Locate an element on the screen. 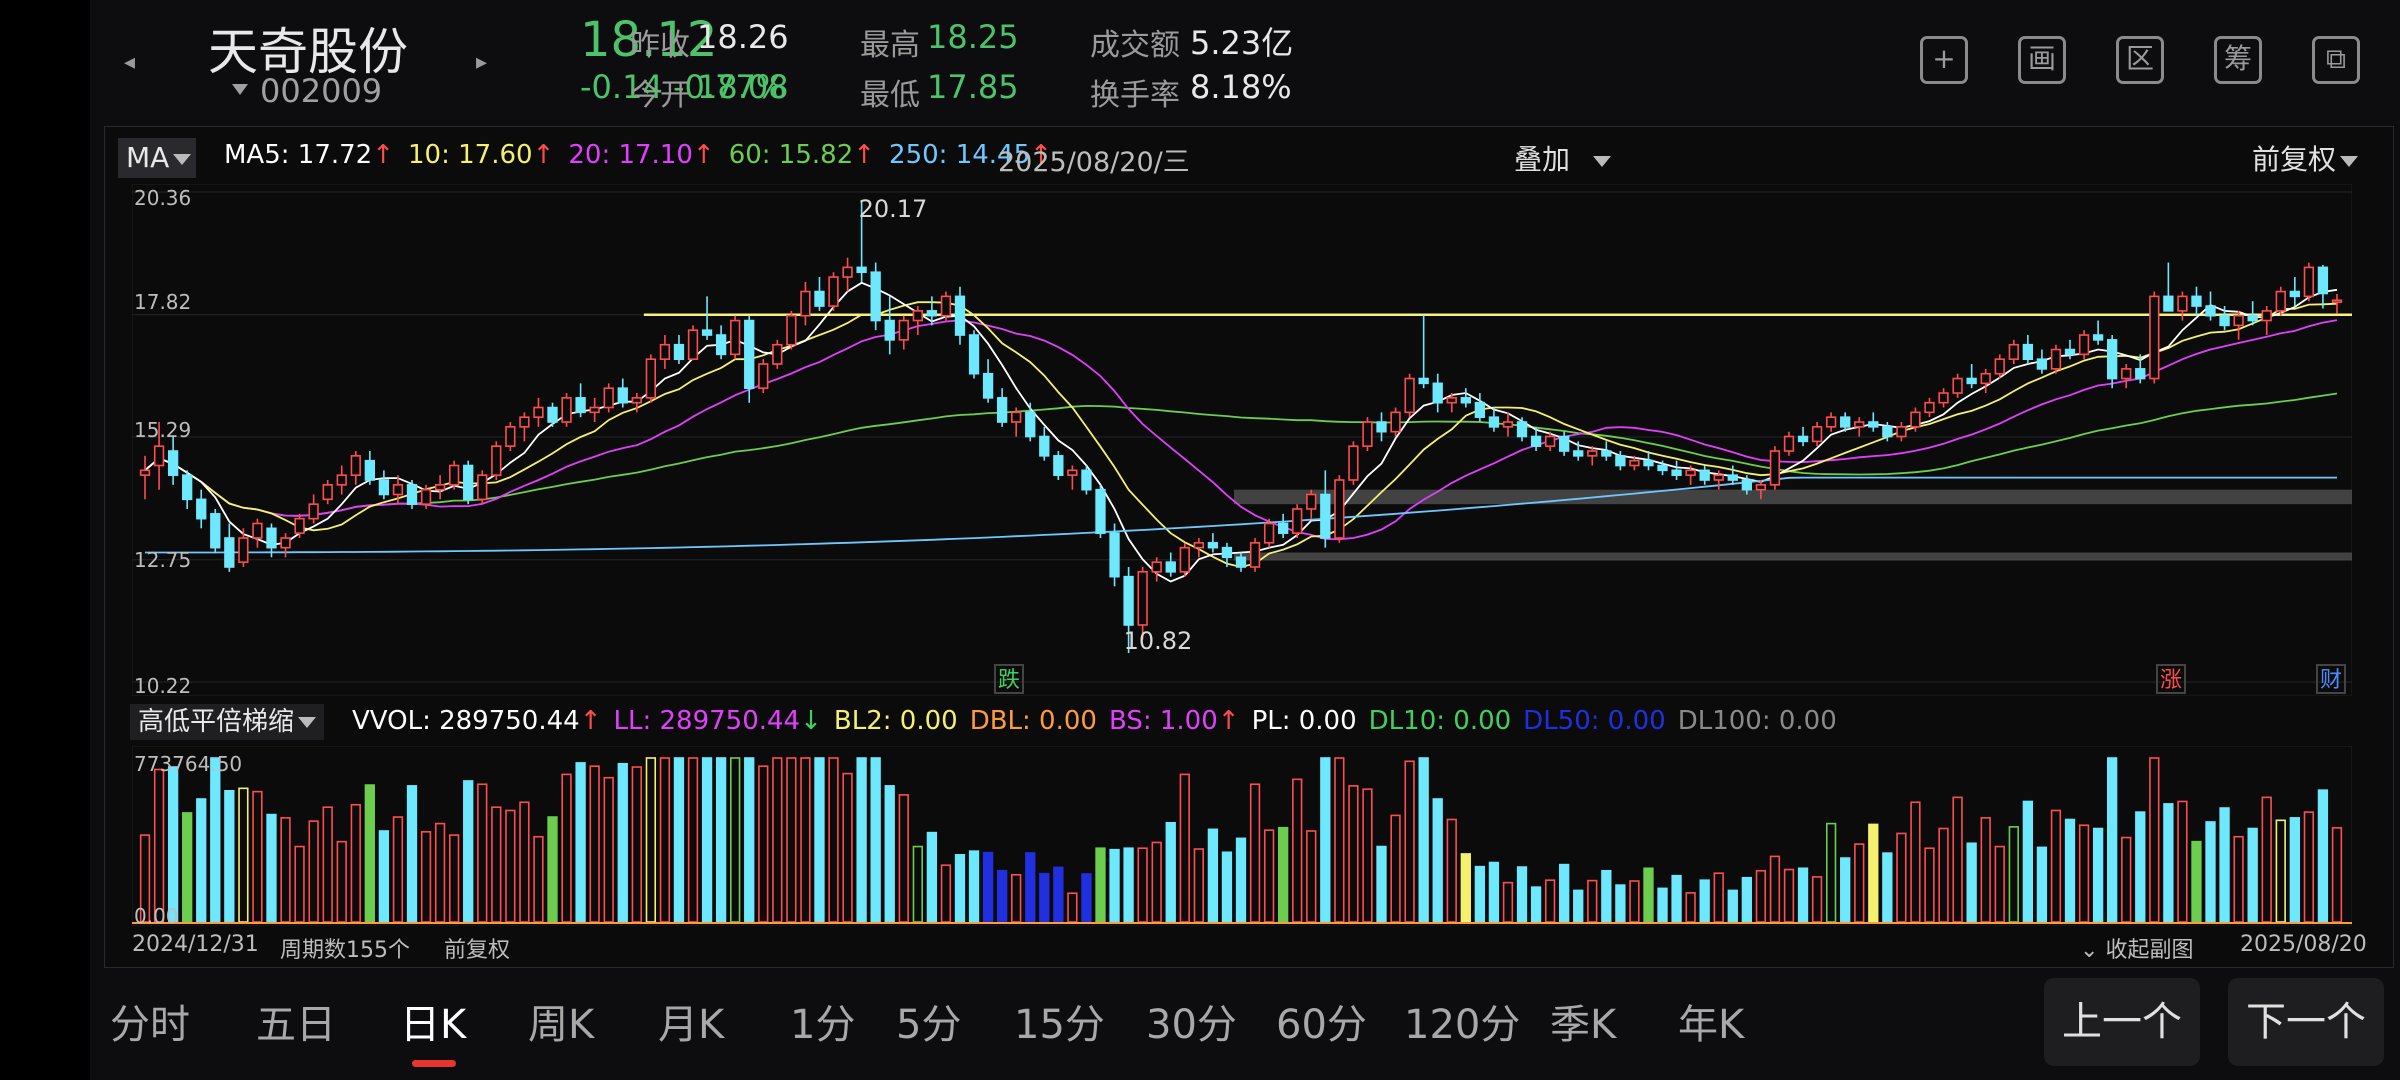 The height and width of the screenshot is (1080, 2400). adjust-select: 前复权 is located at coordinates (2305, 158).